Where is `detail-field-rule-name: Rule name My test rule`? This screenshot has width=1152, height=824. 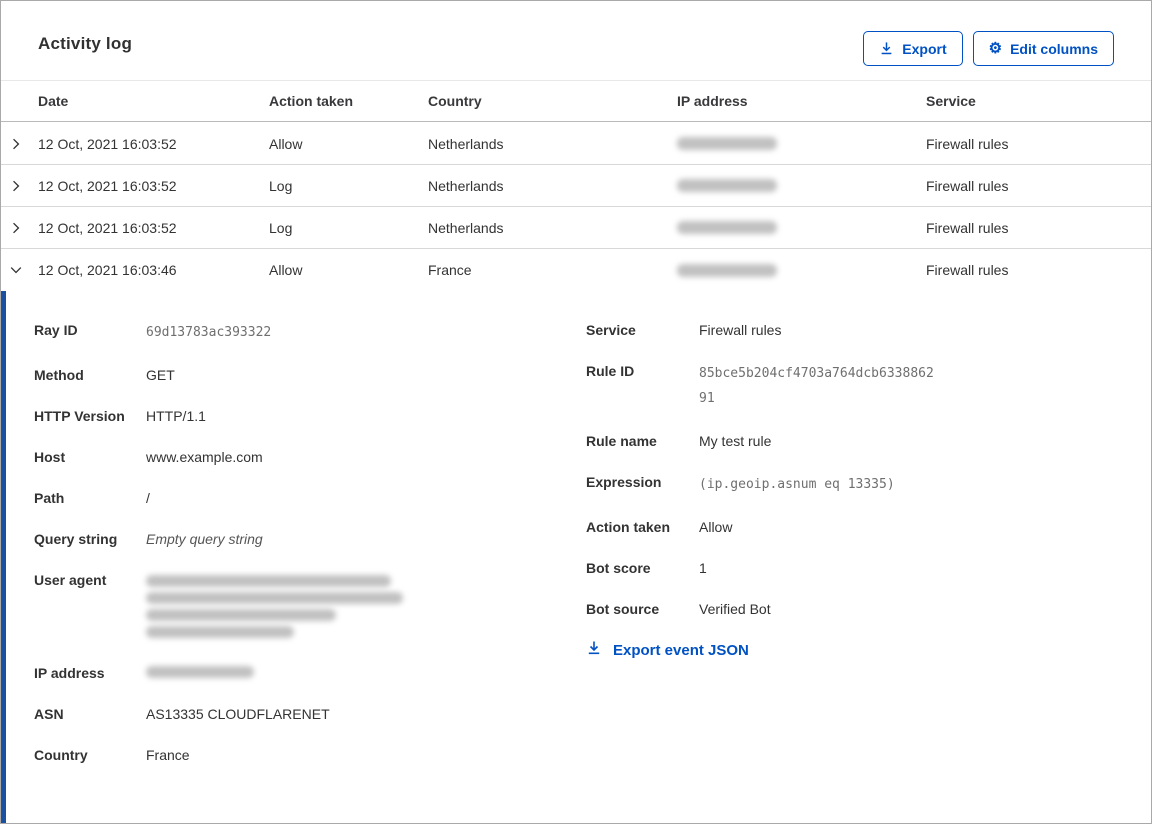 detail-field-rule-name: Rule name My test rule is located at coordinates (836, 441).